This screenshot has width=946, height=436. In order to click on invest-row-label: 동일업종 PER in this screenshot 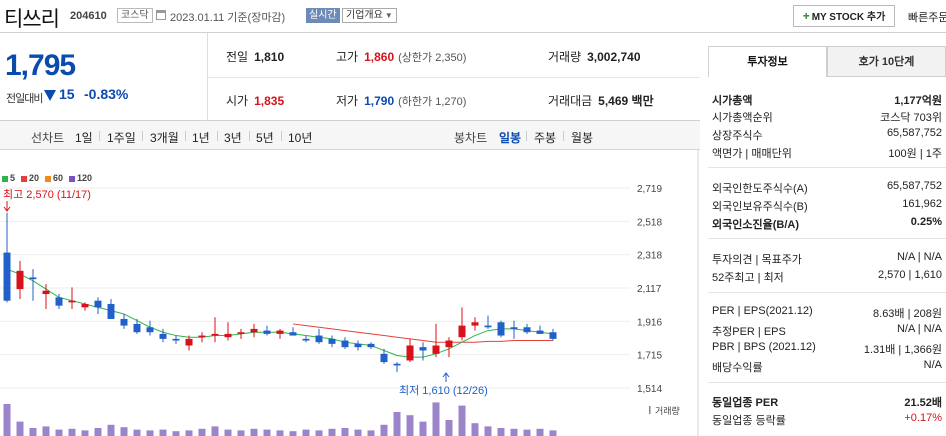, I will do `click(745, 403)`.